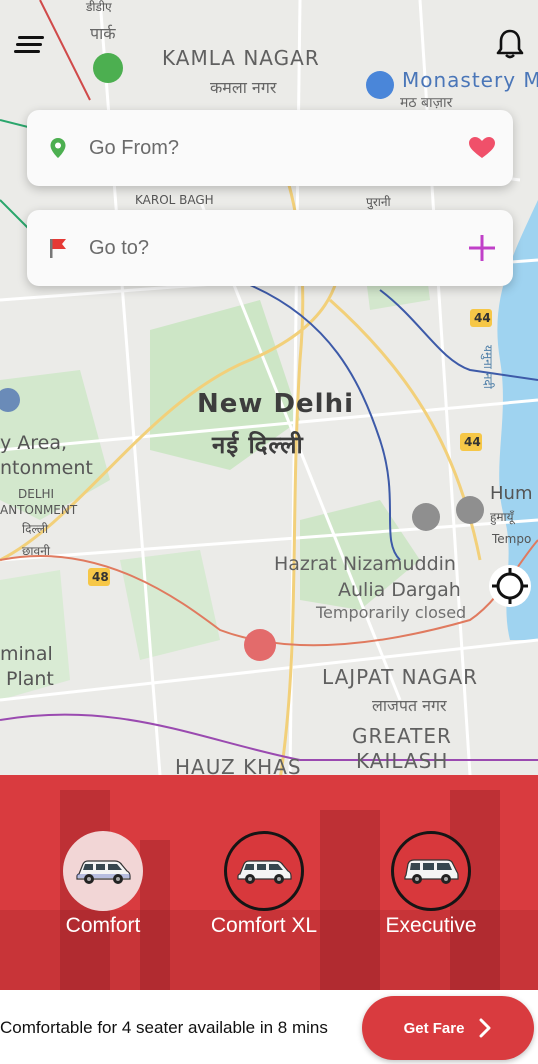 The height and width of the screenshot is (1064, 538). Describe the element at coordinates (402, 736) in the screenshot. I see `map-label: GREATER` at that location.